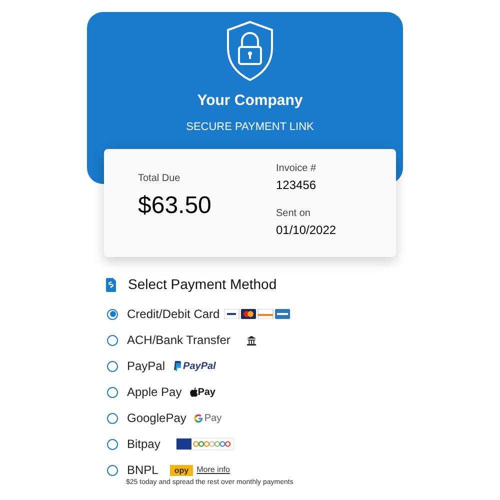  I want to click on card-logos-icon, so click(257, 314).